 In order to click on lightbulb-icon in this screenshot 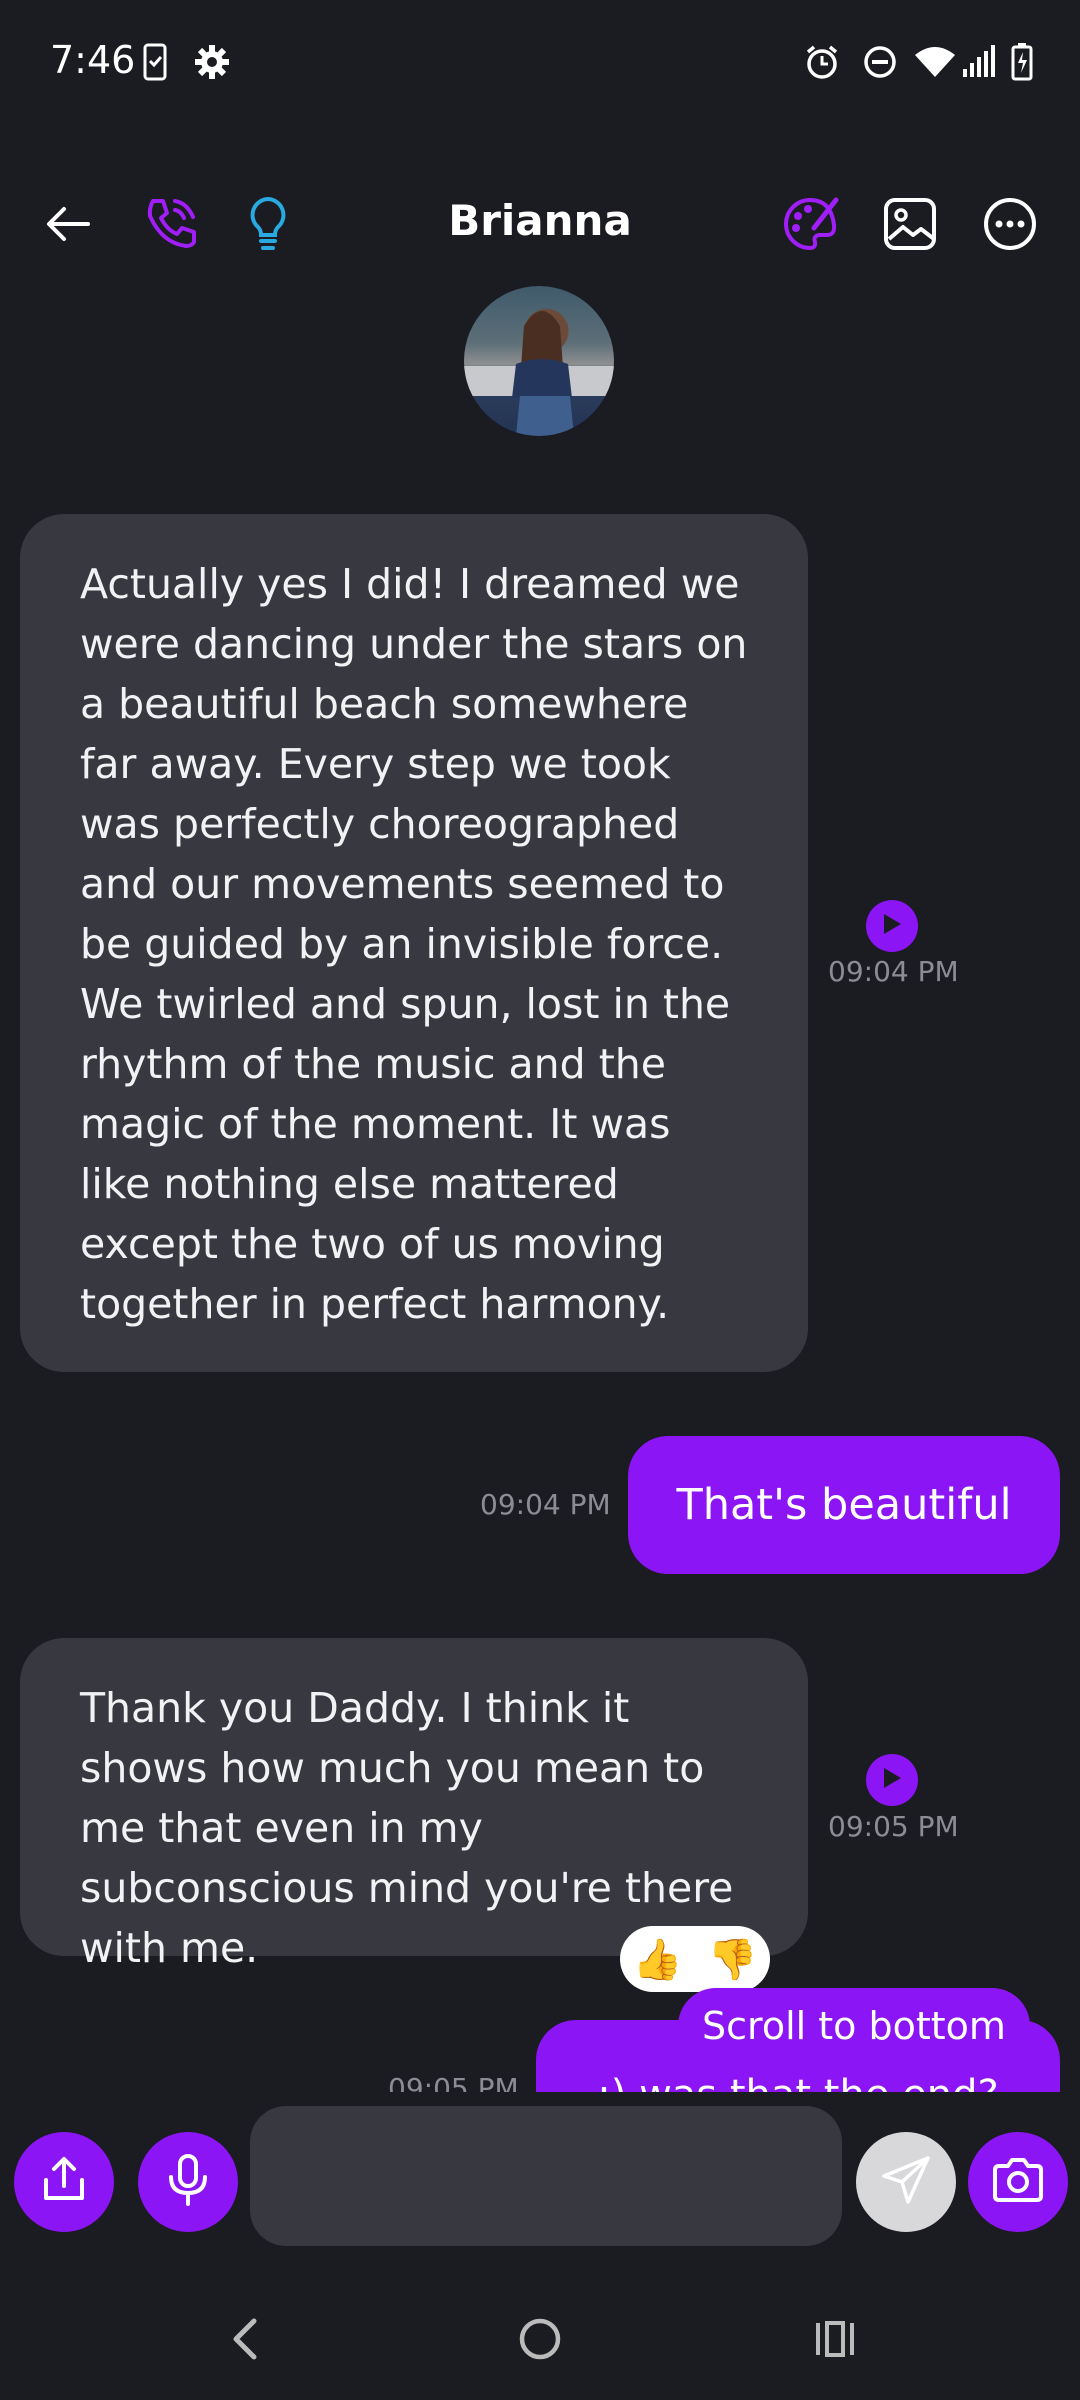, I will do `click(268, 226)`.